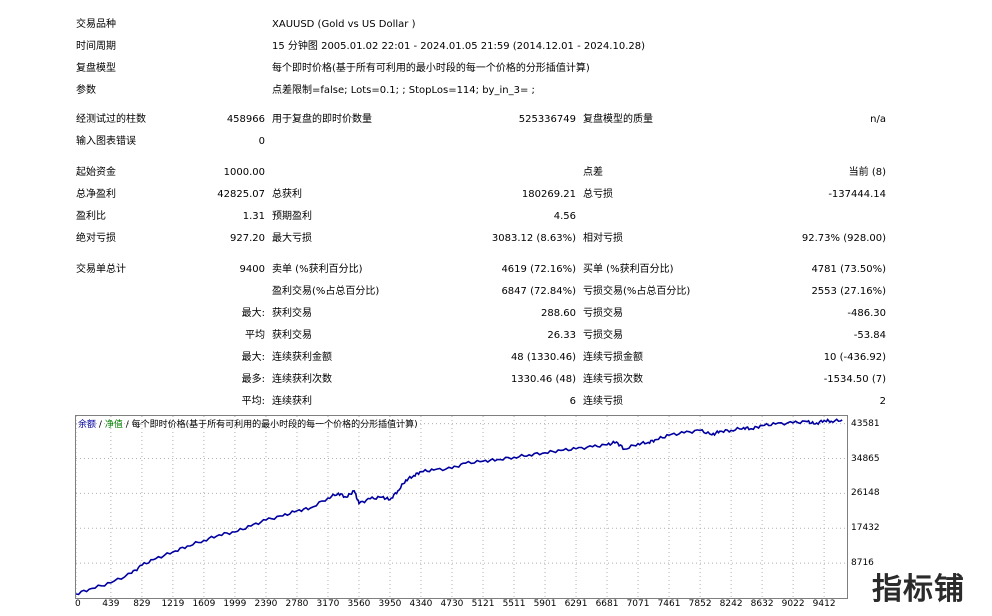 This screenshot has height=616, width=992. Describe the element at coordinates (543, 379) in the screenshot. I see `max-cons-profit-value: 1330.46 (48)` at that location.